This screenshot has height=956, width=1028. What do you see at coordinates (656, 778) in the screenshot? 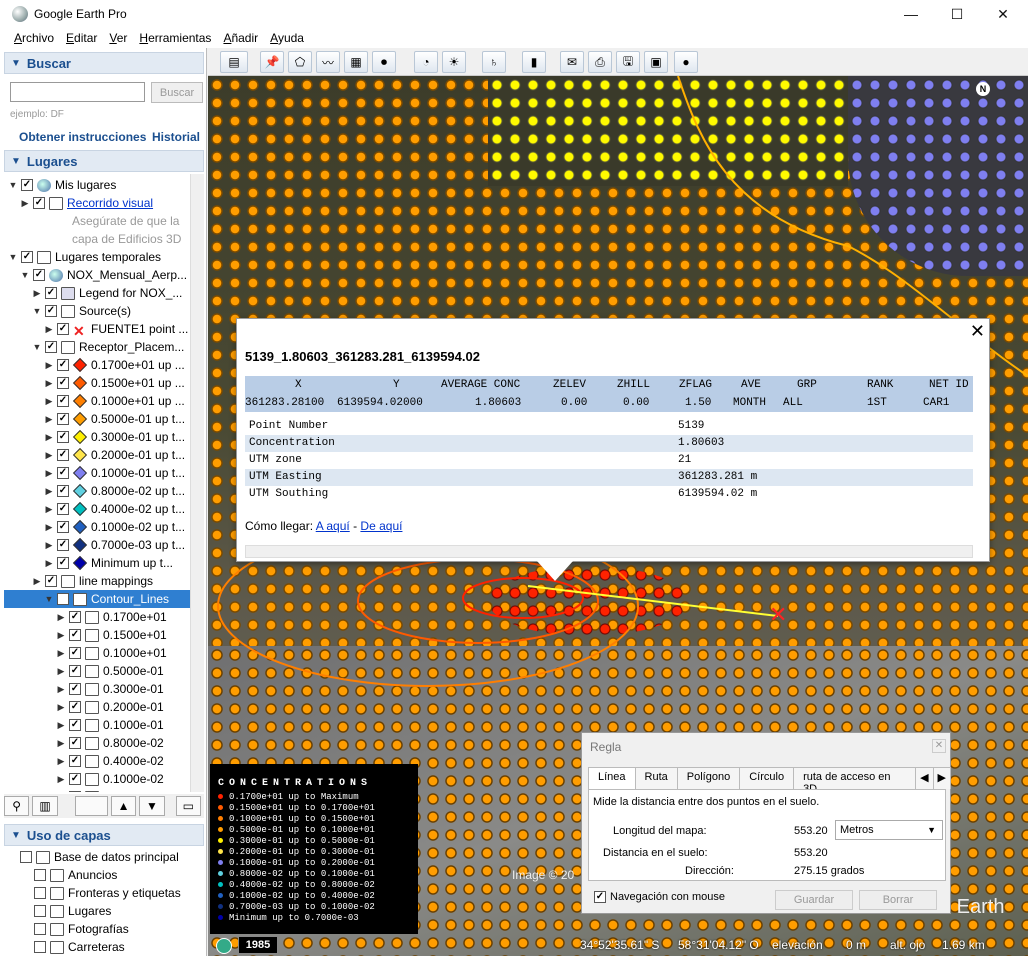
I see `tab-ruta: Ruta` at bounding box center [656, 778].